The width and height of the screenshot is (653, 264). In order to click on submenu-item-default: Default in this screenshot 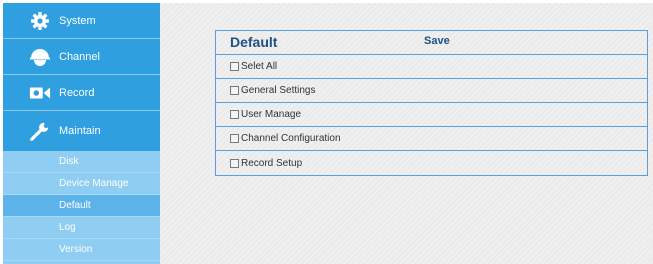, I will do `click(81, 206)`.